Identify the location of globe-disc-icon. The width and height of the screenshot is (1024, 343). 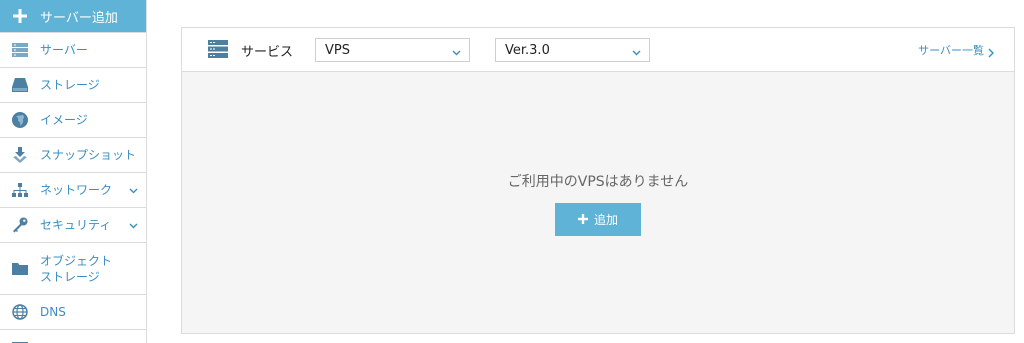
(20, 120).